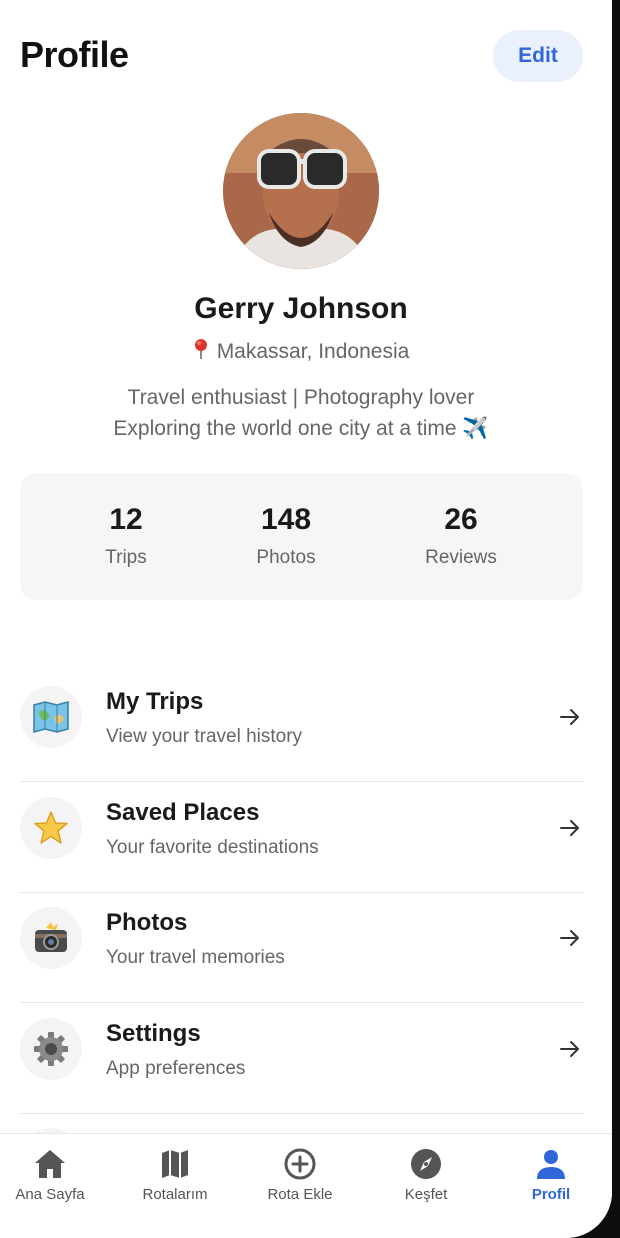 The width and height of the screenshot is (620, 1238). What do you see at coordinates (461, 519) in the screenshot?
I see `stat-value: 26` at bounding box center [461, 519].